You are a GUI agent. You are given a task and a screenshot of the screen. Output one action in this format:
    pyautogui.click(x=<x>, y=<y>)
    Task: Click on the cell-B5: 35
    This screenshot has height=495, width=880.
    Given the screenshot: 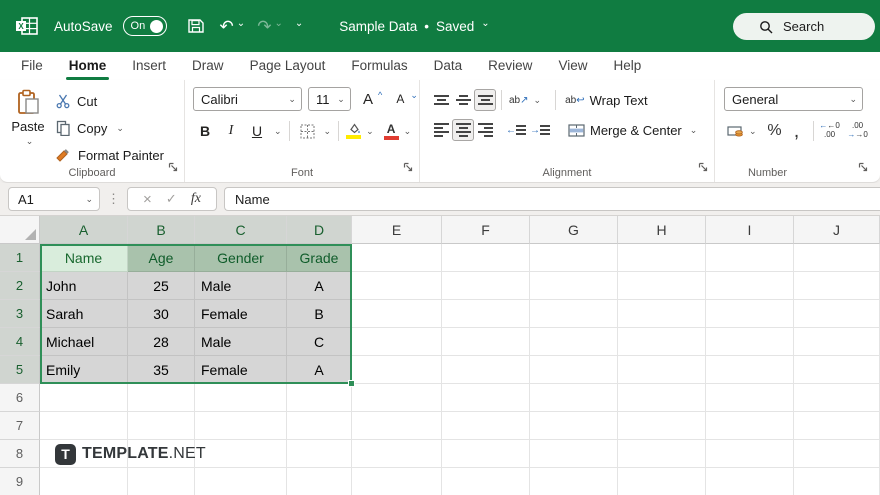 What is the action you would take?
    pyautogui.click(x=161, y=370)
    